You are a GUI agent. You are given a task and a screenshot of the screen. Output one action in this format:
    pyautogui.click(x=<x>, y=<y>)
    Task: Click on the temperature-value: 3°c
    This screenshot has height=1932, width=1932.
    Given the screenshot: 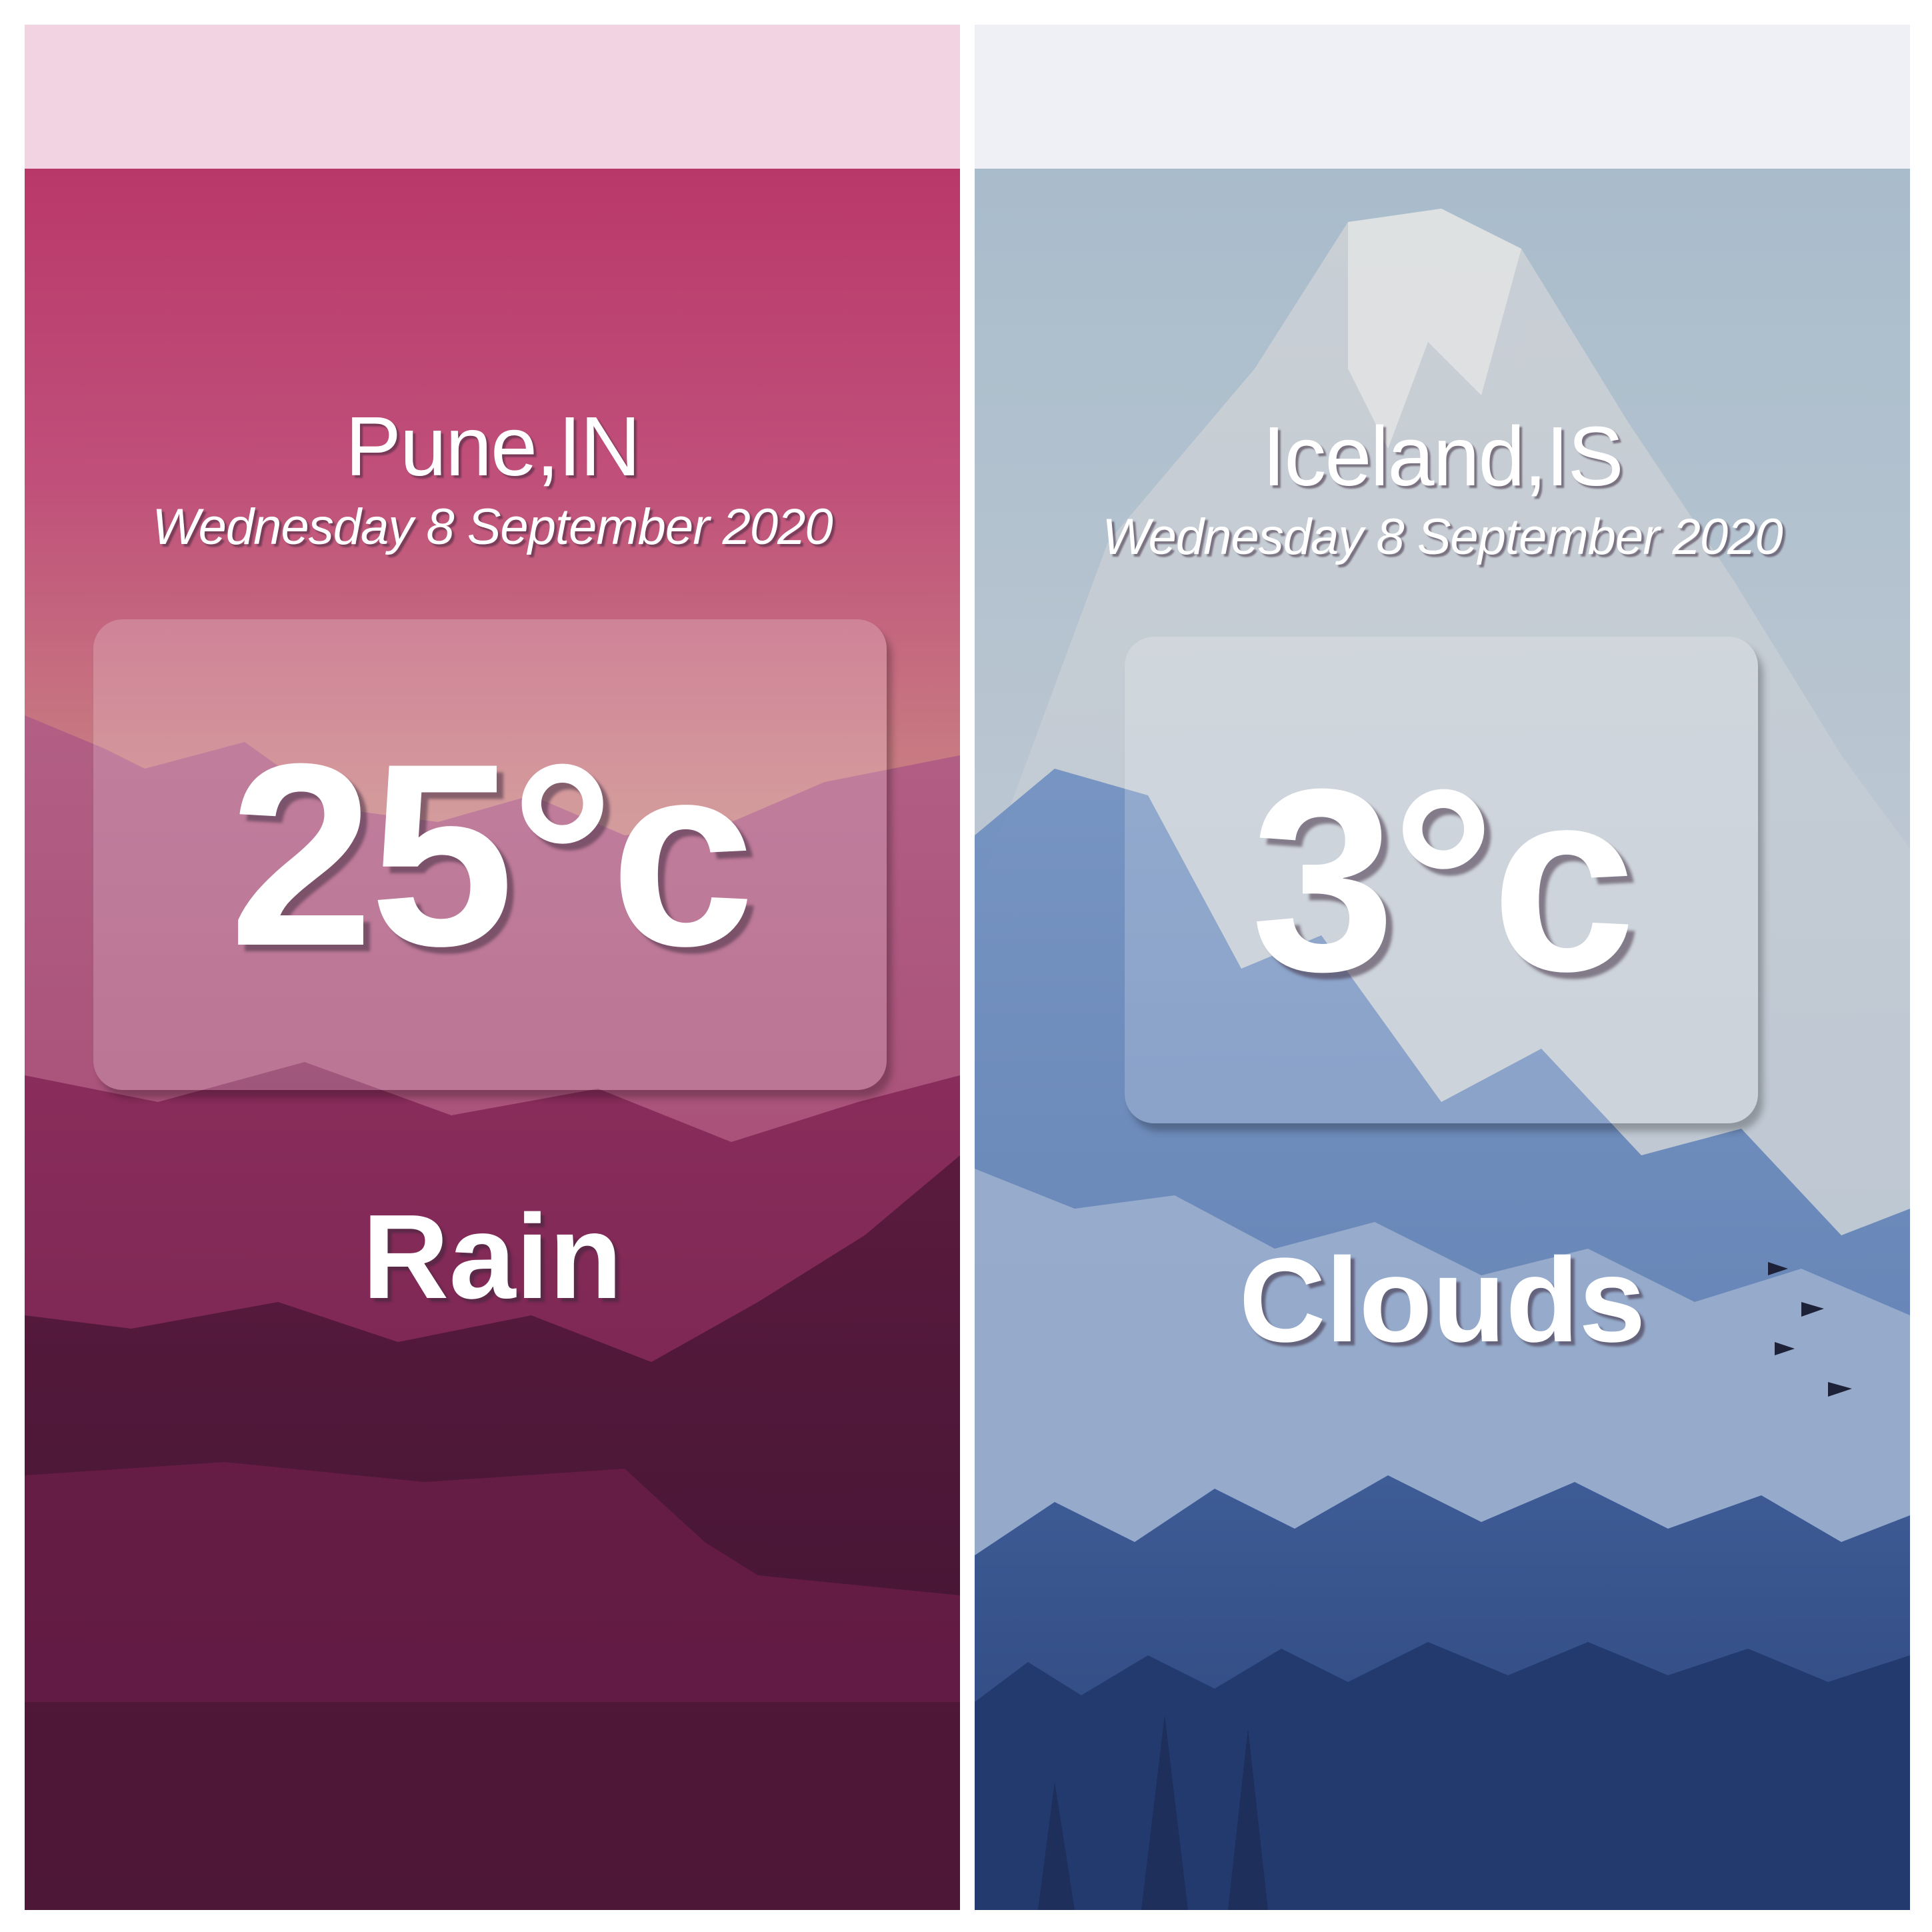 What is the action you would take?
    pyautogui.click(x=1443, y=880)
    